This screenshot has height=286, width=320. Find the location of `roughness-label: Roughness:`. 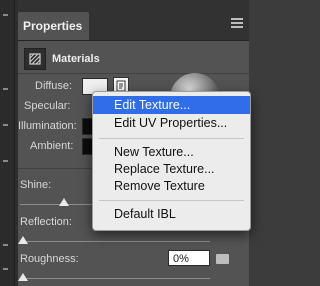

roughness-label: Roughness: is located at coordinates (49, 259).